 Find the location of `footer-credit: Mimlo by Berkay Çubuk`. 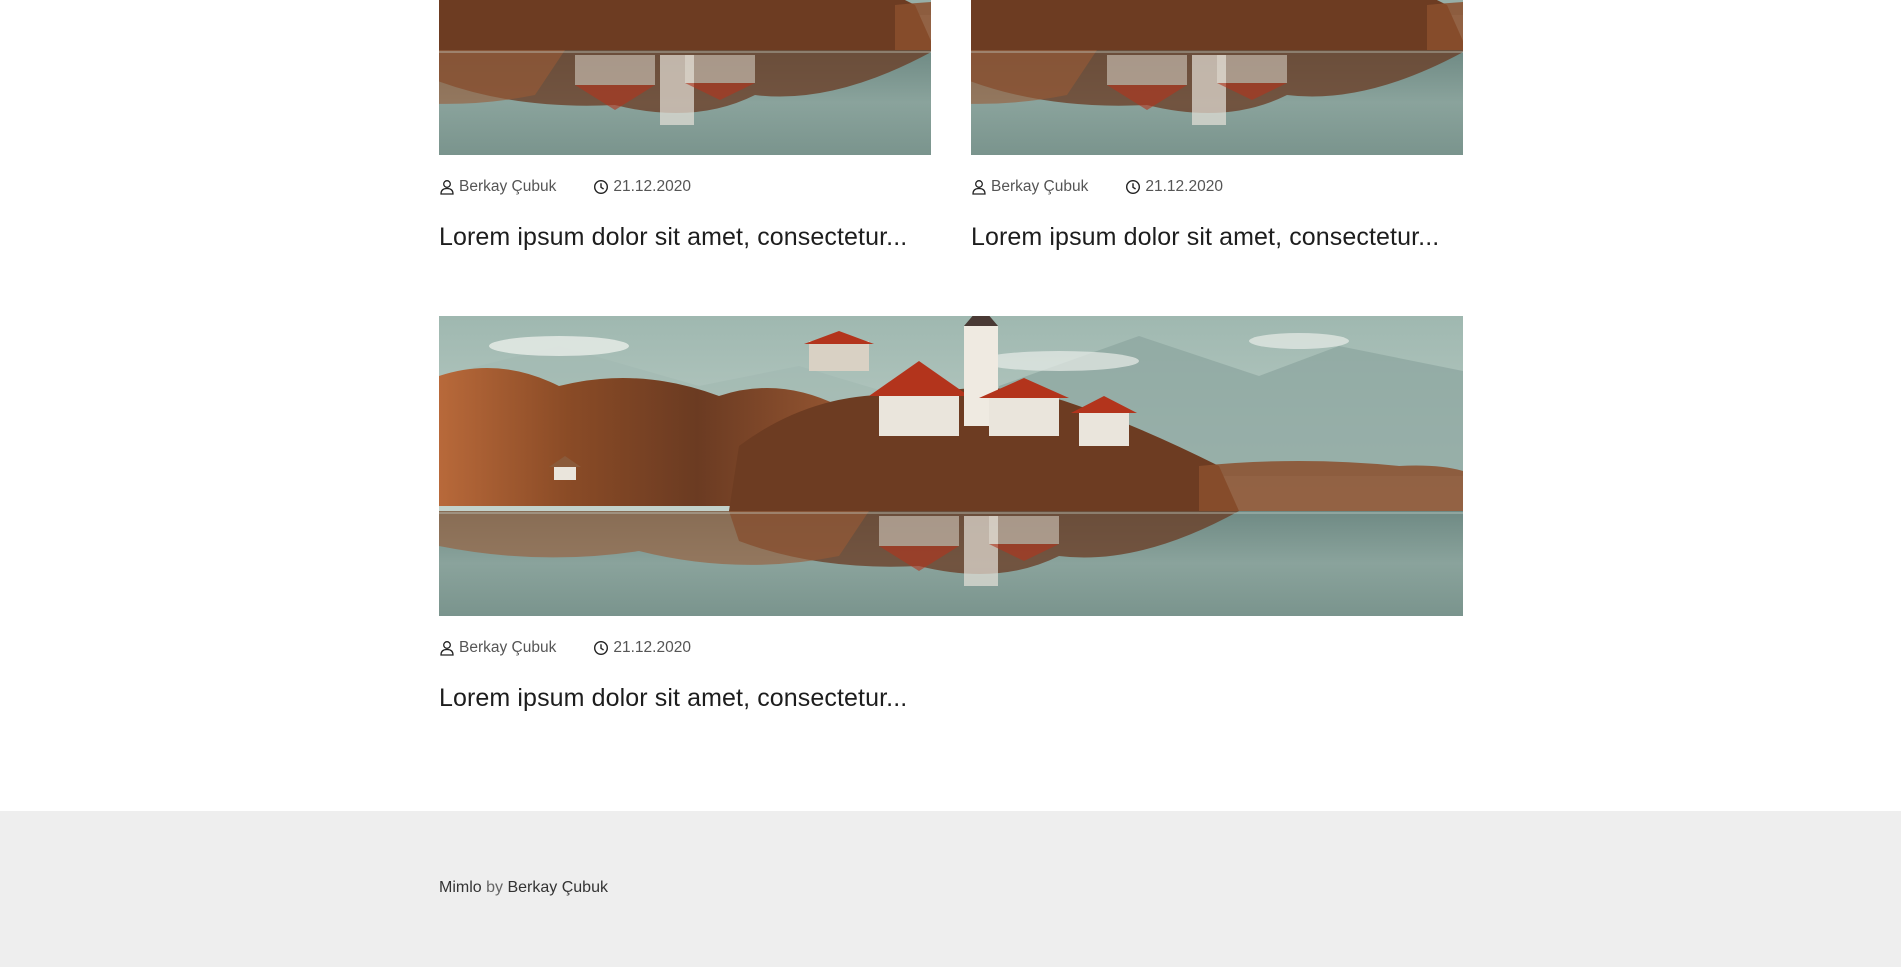

footer-credit: Mimlo by Berkay Çubuk is located at coordinates (523, 888).